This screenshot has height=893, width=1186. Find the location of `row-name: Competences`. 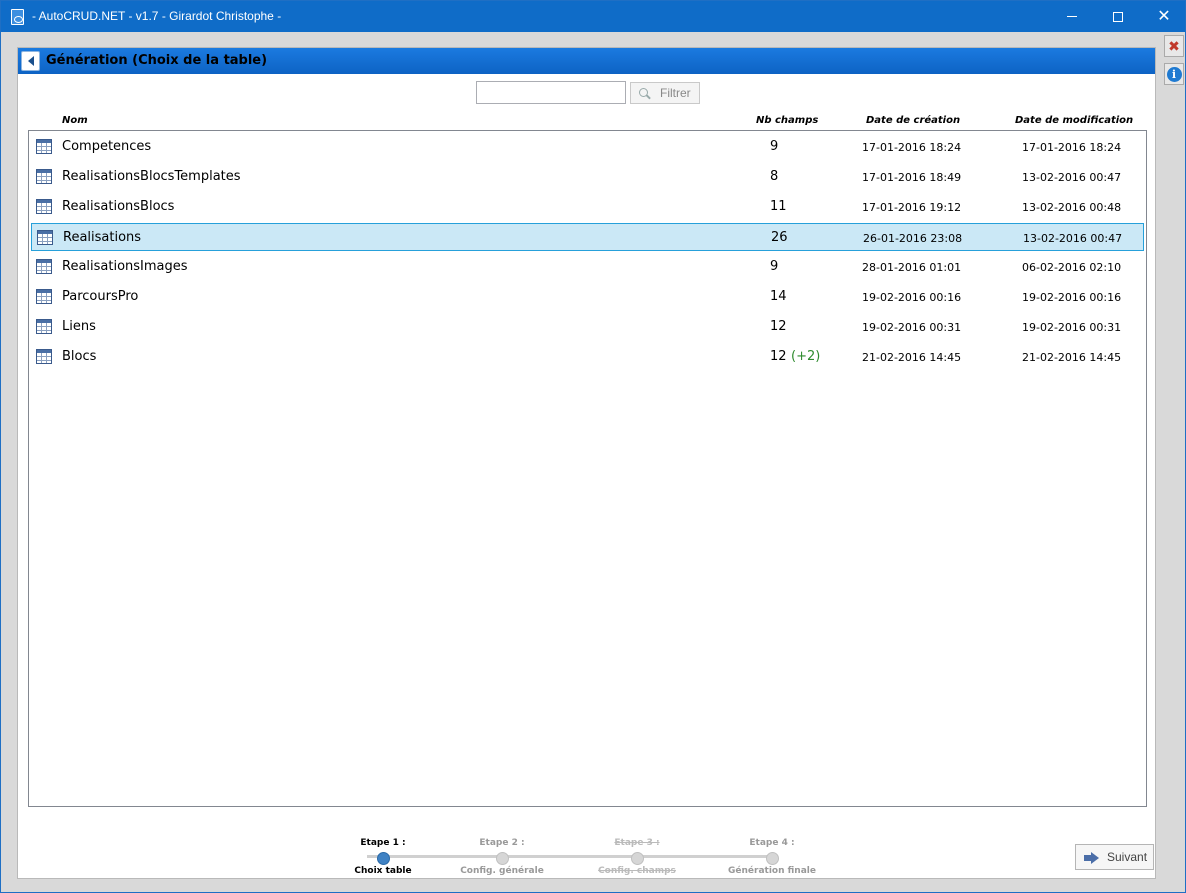

row-name: Competences is located at coordinates (107, 146).